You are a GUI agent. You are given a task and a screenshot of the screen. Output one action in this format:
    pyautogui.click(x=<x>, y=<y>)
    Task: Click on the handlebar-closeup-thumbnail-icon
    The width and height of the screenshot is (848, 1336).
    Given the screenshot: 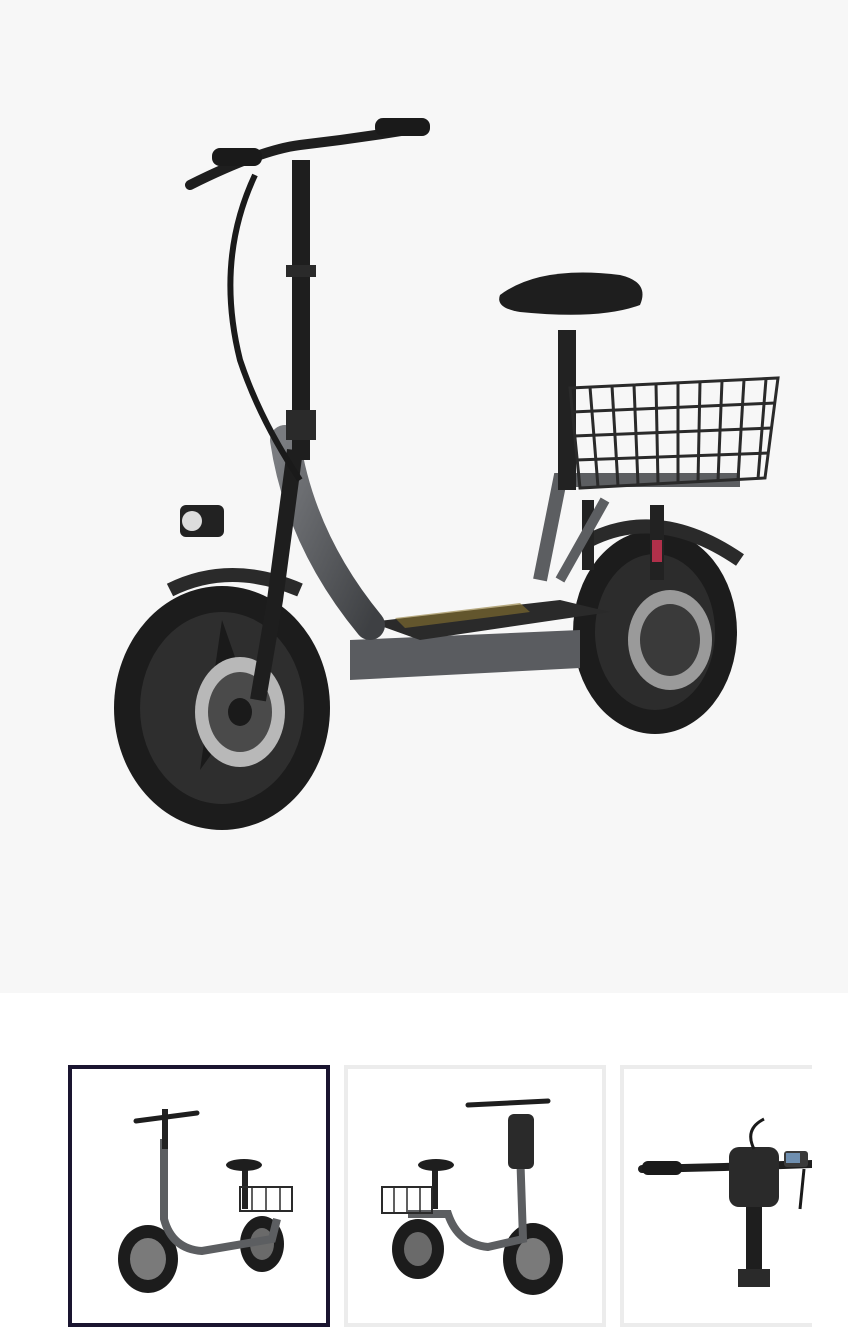 What is the action you would take?
    pyautogui.click(x=718, y=1196)
    